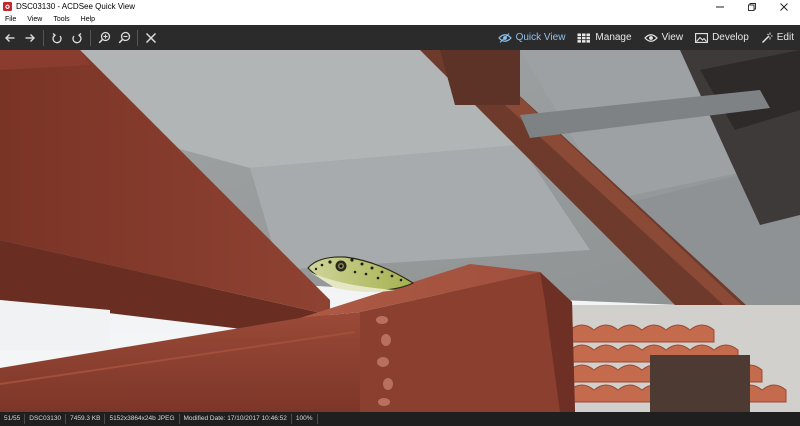  What do you see at coordinates (142, 419) in the screenshot?
I see `status-dimensions: 5152x3864x24b JPEG` at bounding box center [142, 419].